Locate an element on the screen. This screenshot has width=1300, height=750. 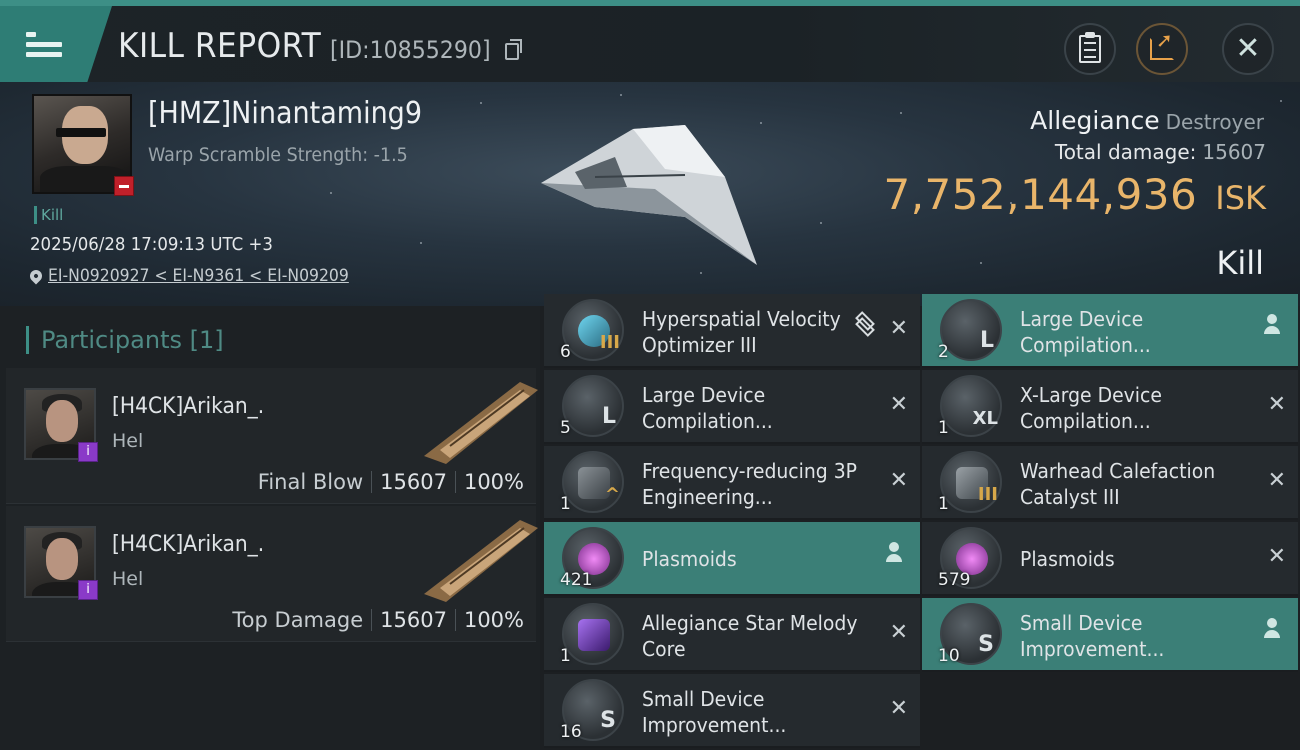
participant-role: Top Damage is located at coordinates (298, 620).